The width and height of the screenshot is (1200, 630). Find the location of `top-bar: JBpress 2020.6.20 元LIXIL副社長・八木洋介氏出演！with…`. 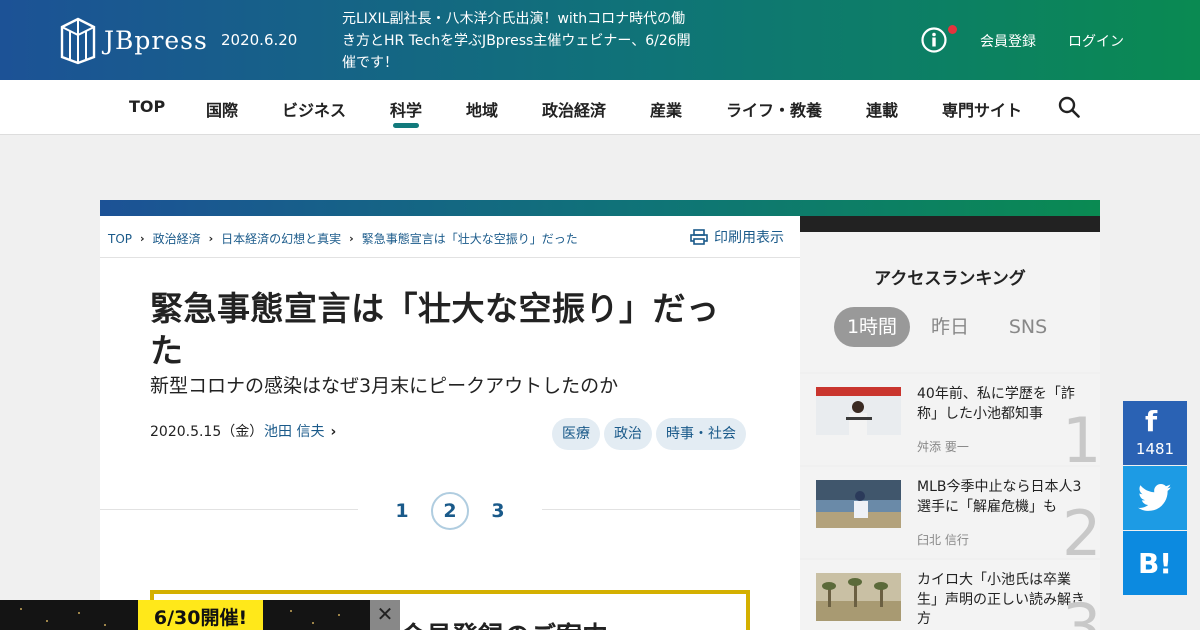

top-bar: JBpress 2020.6.20 元LIXIL副社長・八木洋介氏出演！with… is located at coordinates (600, 40).